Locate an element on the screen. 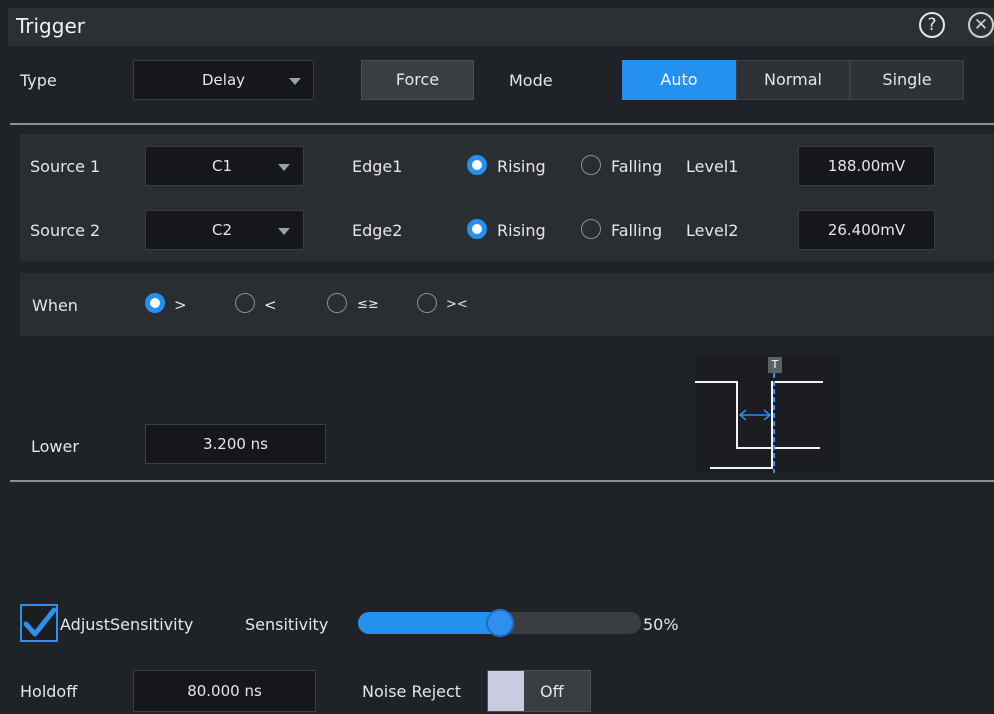 The width and height of the screenshot is (994, 714). level1-label: Level1 is located at coordinates (712, 166).